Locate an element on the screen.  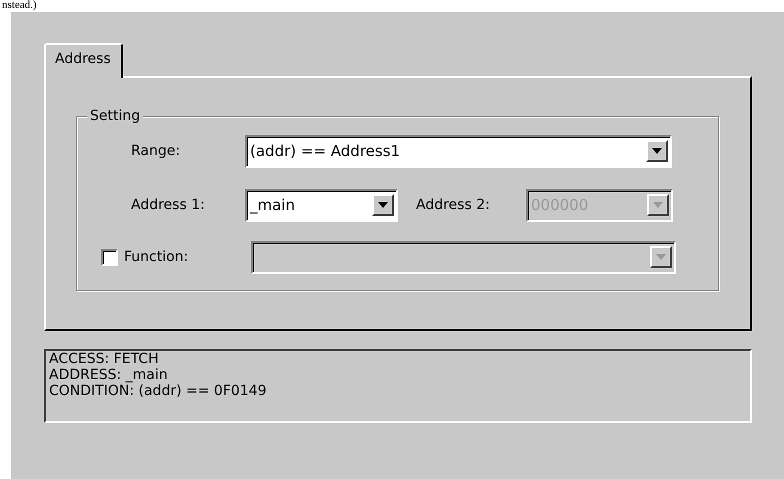
summary-line: CONDITION: (addr) == 0F0149 is located at coordinates (158, 391).